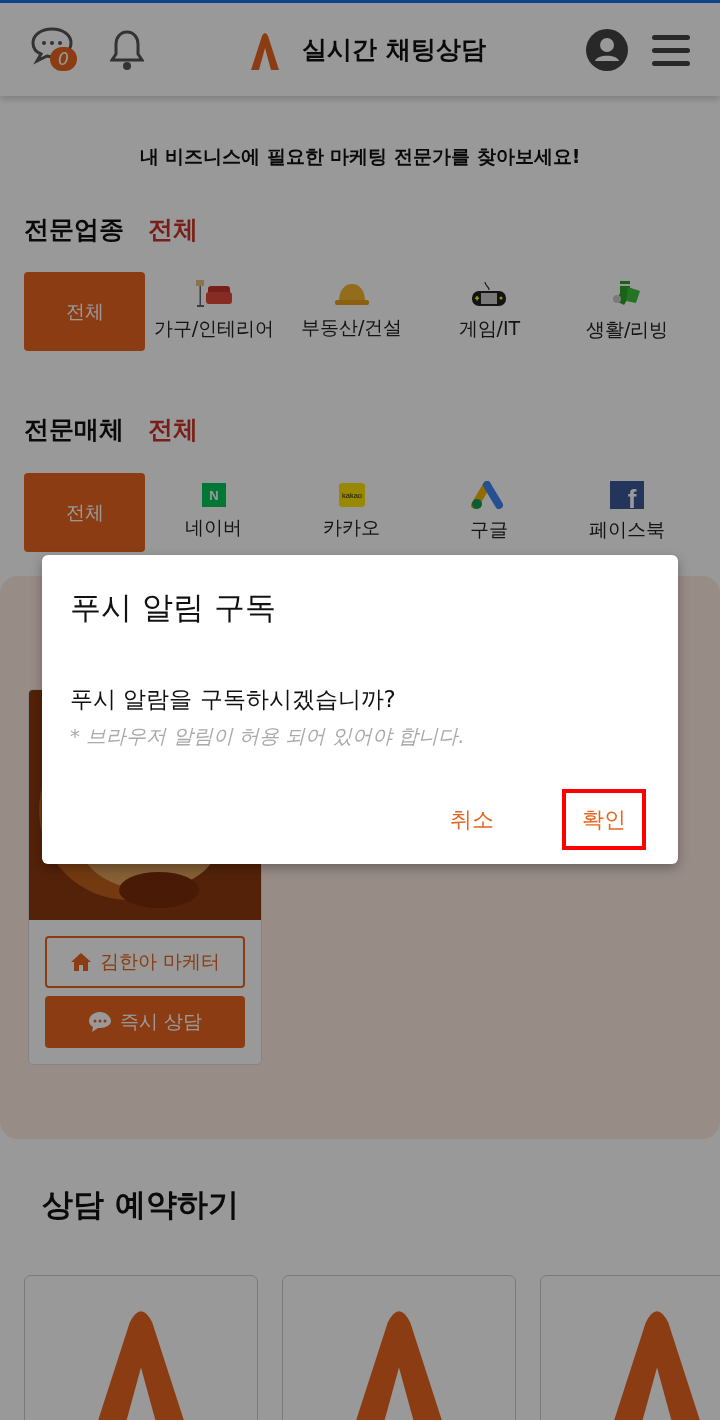 Image resolution: width=720 pixels, height=1420 pixels. Describe the element at coordinates (627, 311) in the screenshot. I see `category-option: 생활/리빙` at that location.